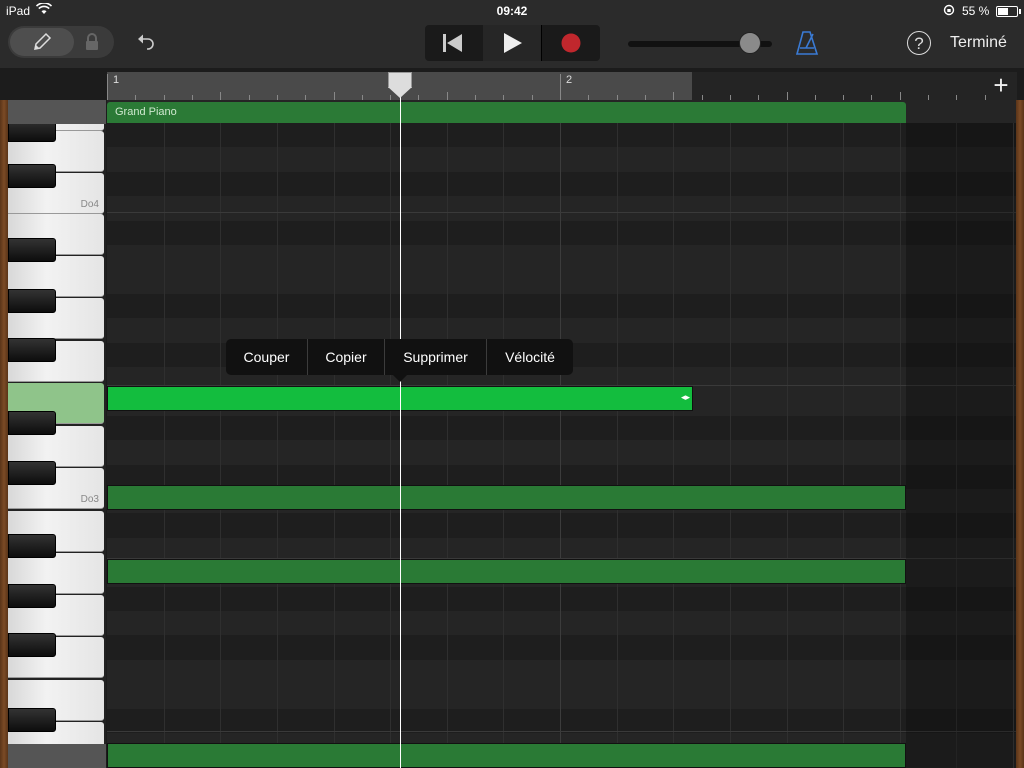  I want to click on record-icon, so click(571, 45).